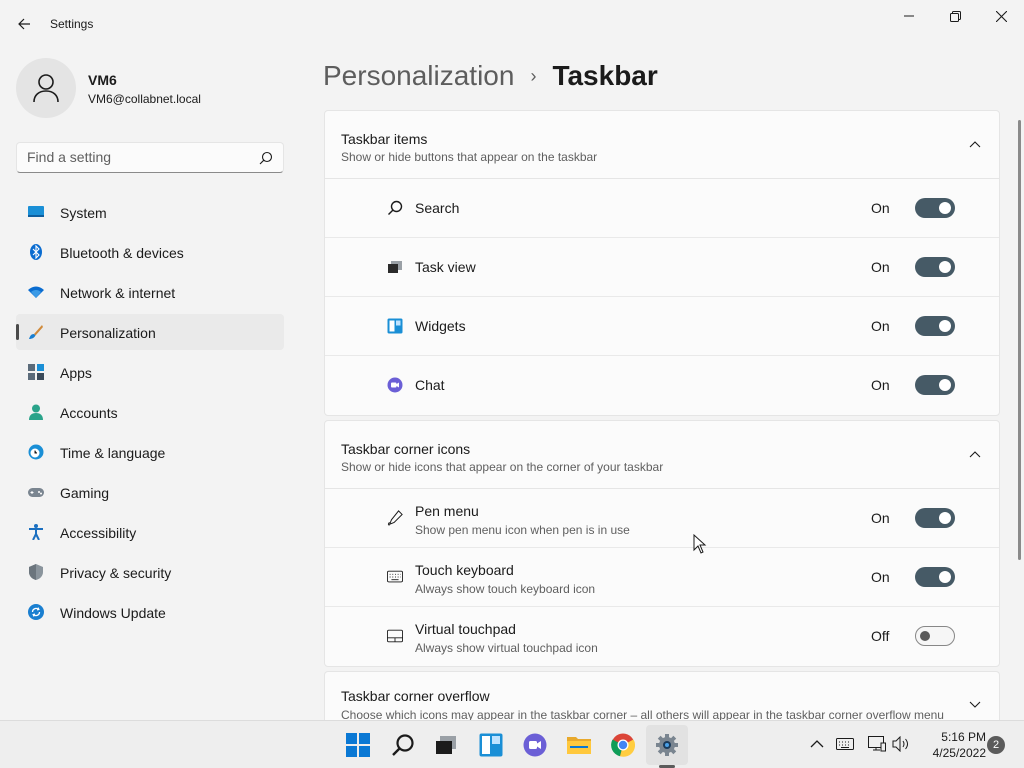  What do you see at coordinates (579, 745) in the screenshot?
I see `file-explorer-button` at bounding box center [579, 745].